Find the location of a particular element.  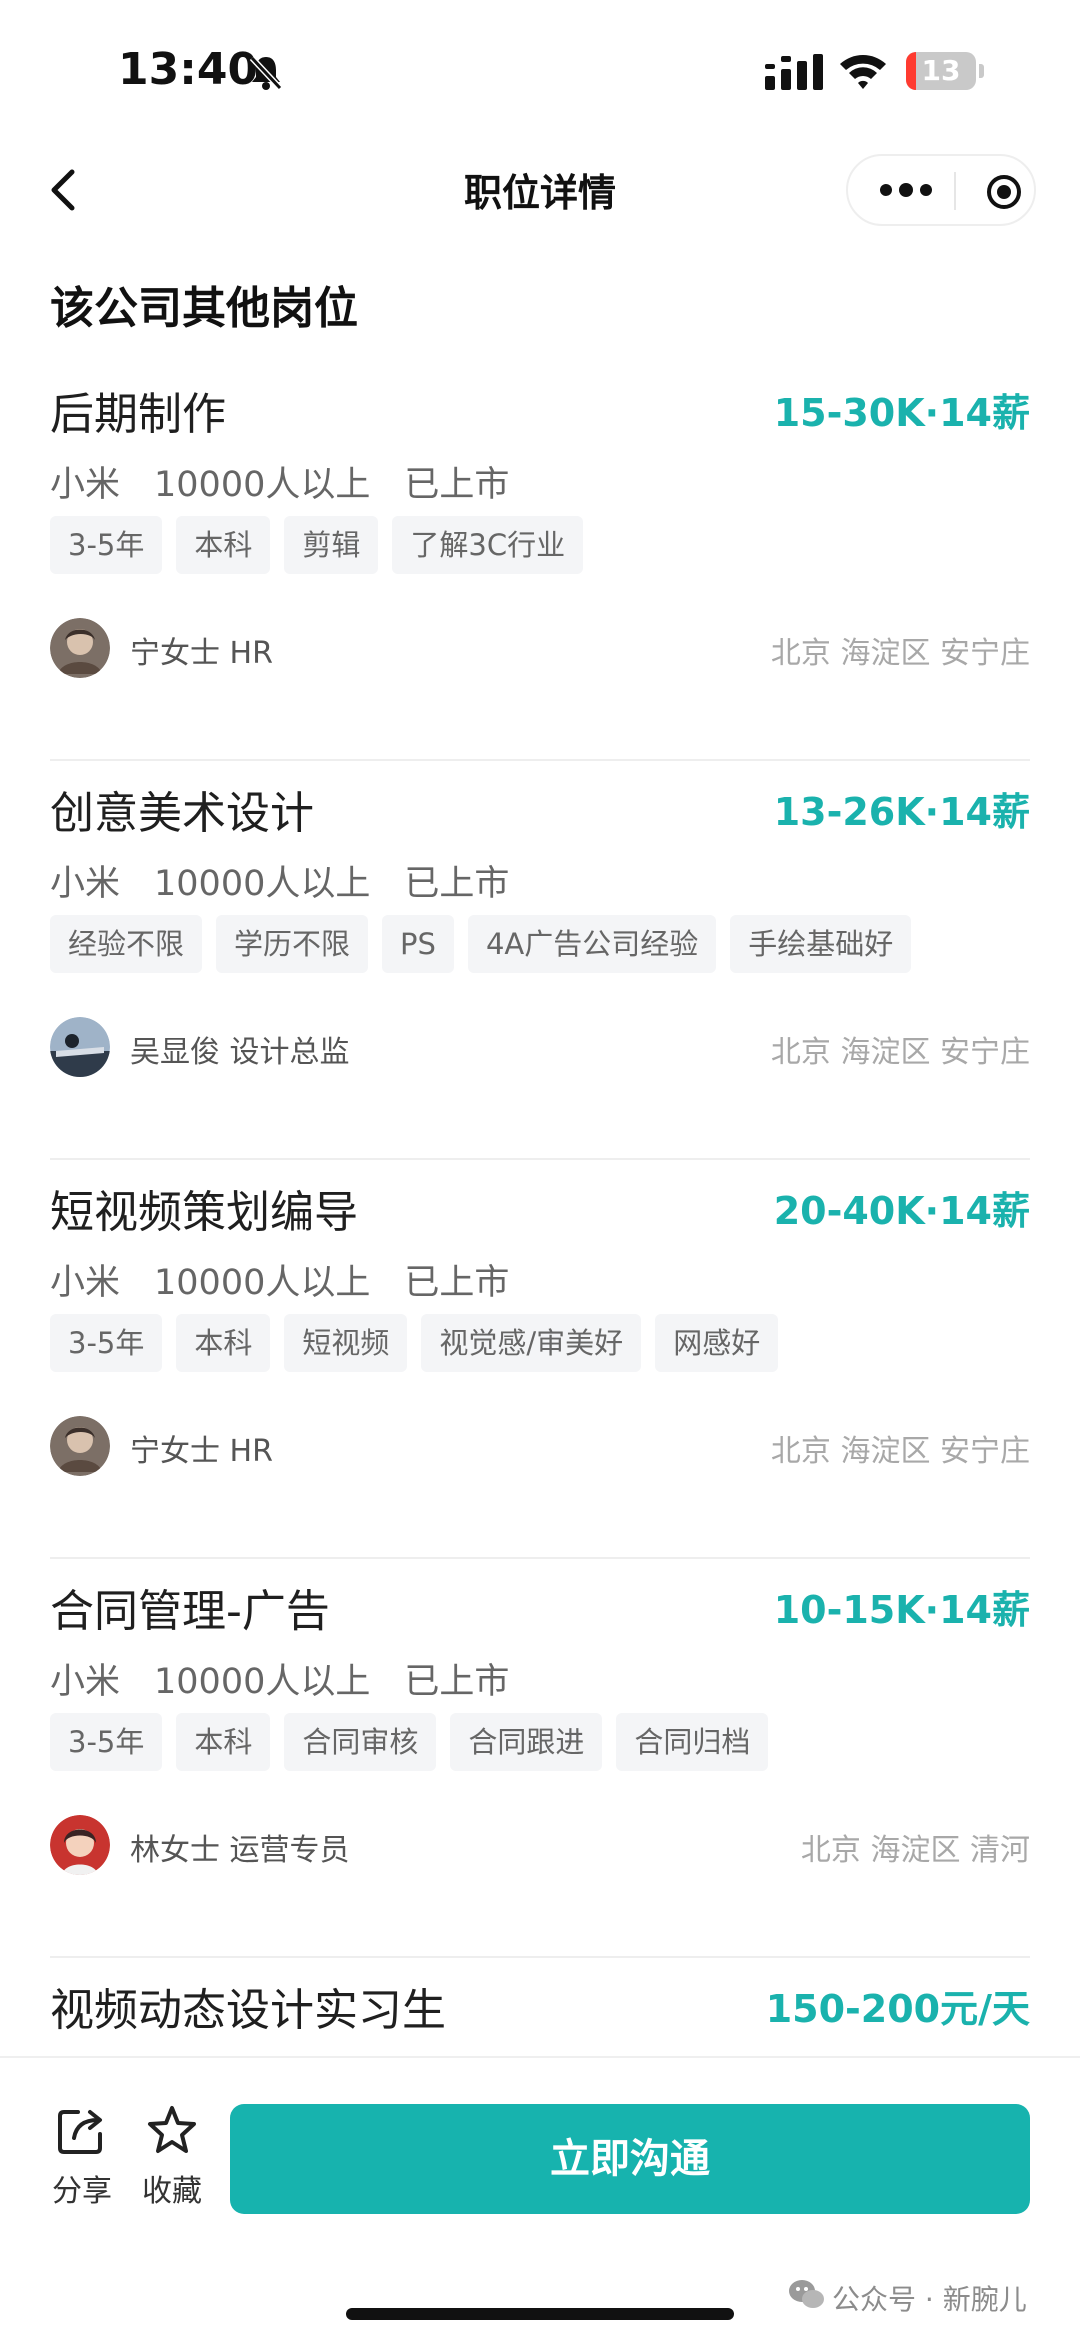

battery-icon: 13 is located at coordinates (946, 72).